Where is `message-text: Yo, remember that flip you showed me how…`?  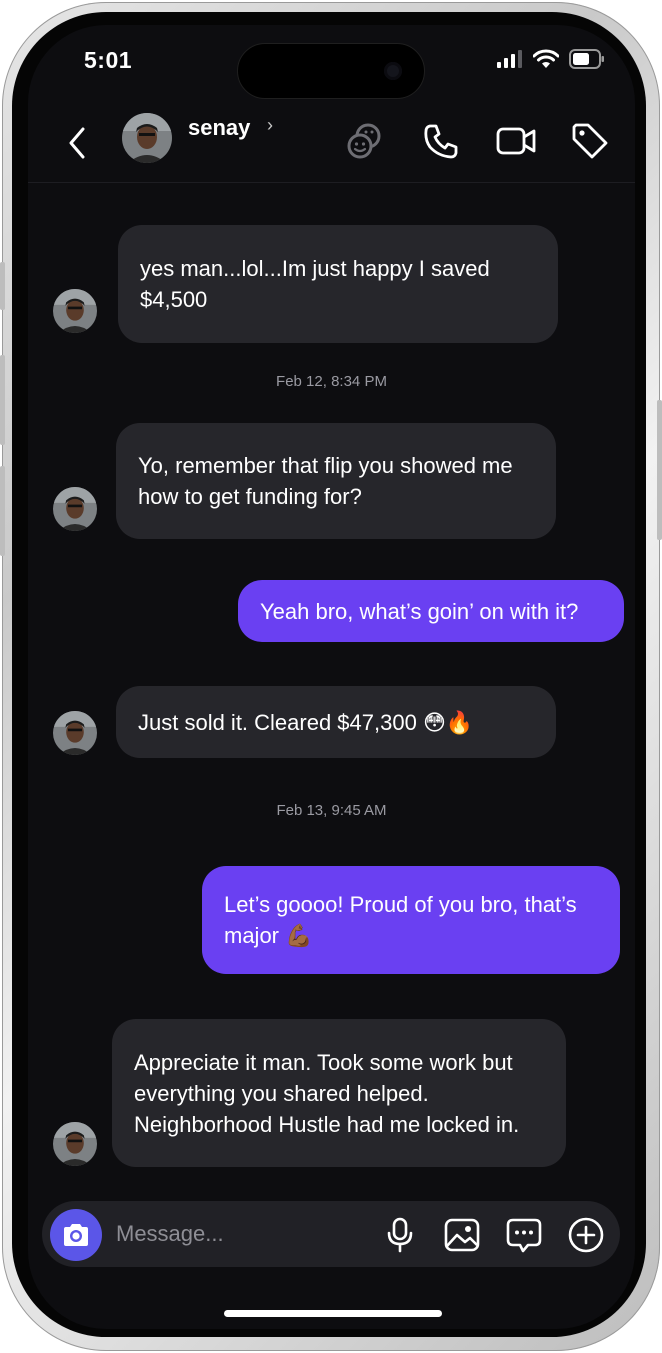
message-text: Yo, remember that flip you showed me how… is located at coordinates (325, 481).